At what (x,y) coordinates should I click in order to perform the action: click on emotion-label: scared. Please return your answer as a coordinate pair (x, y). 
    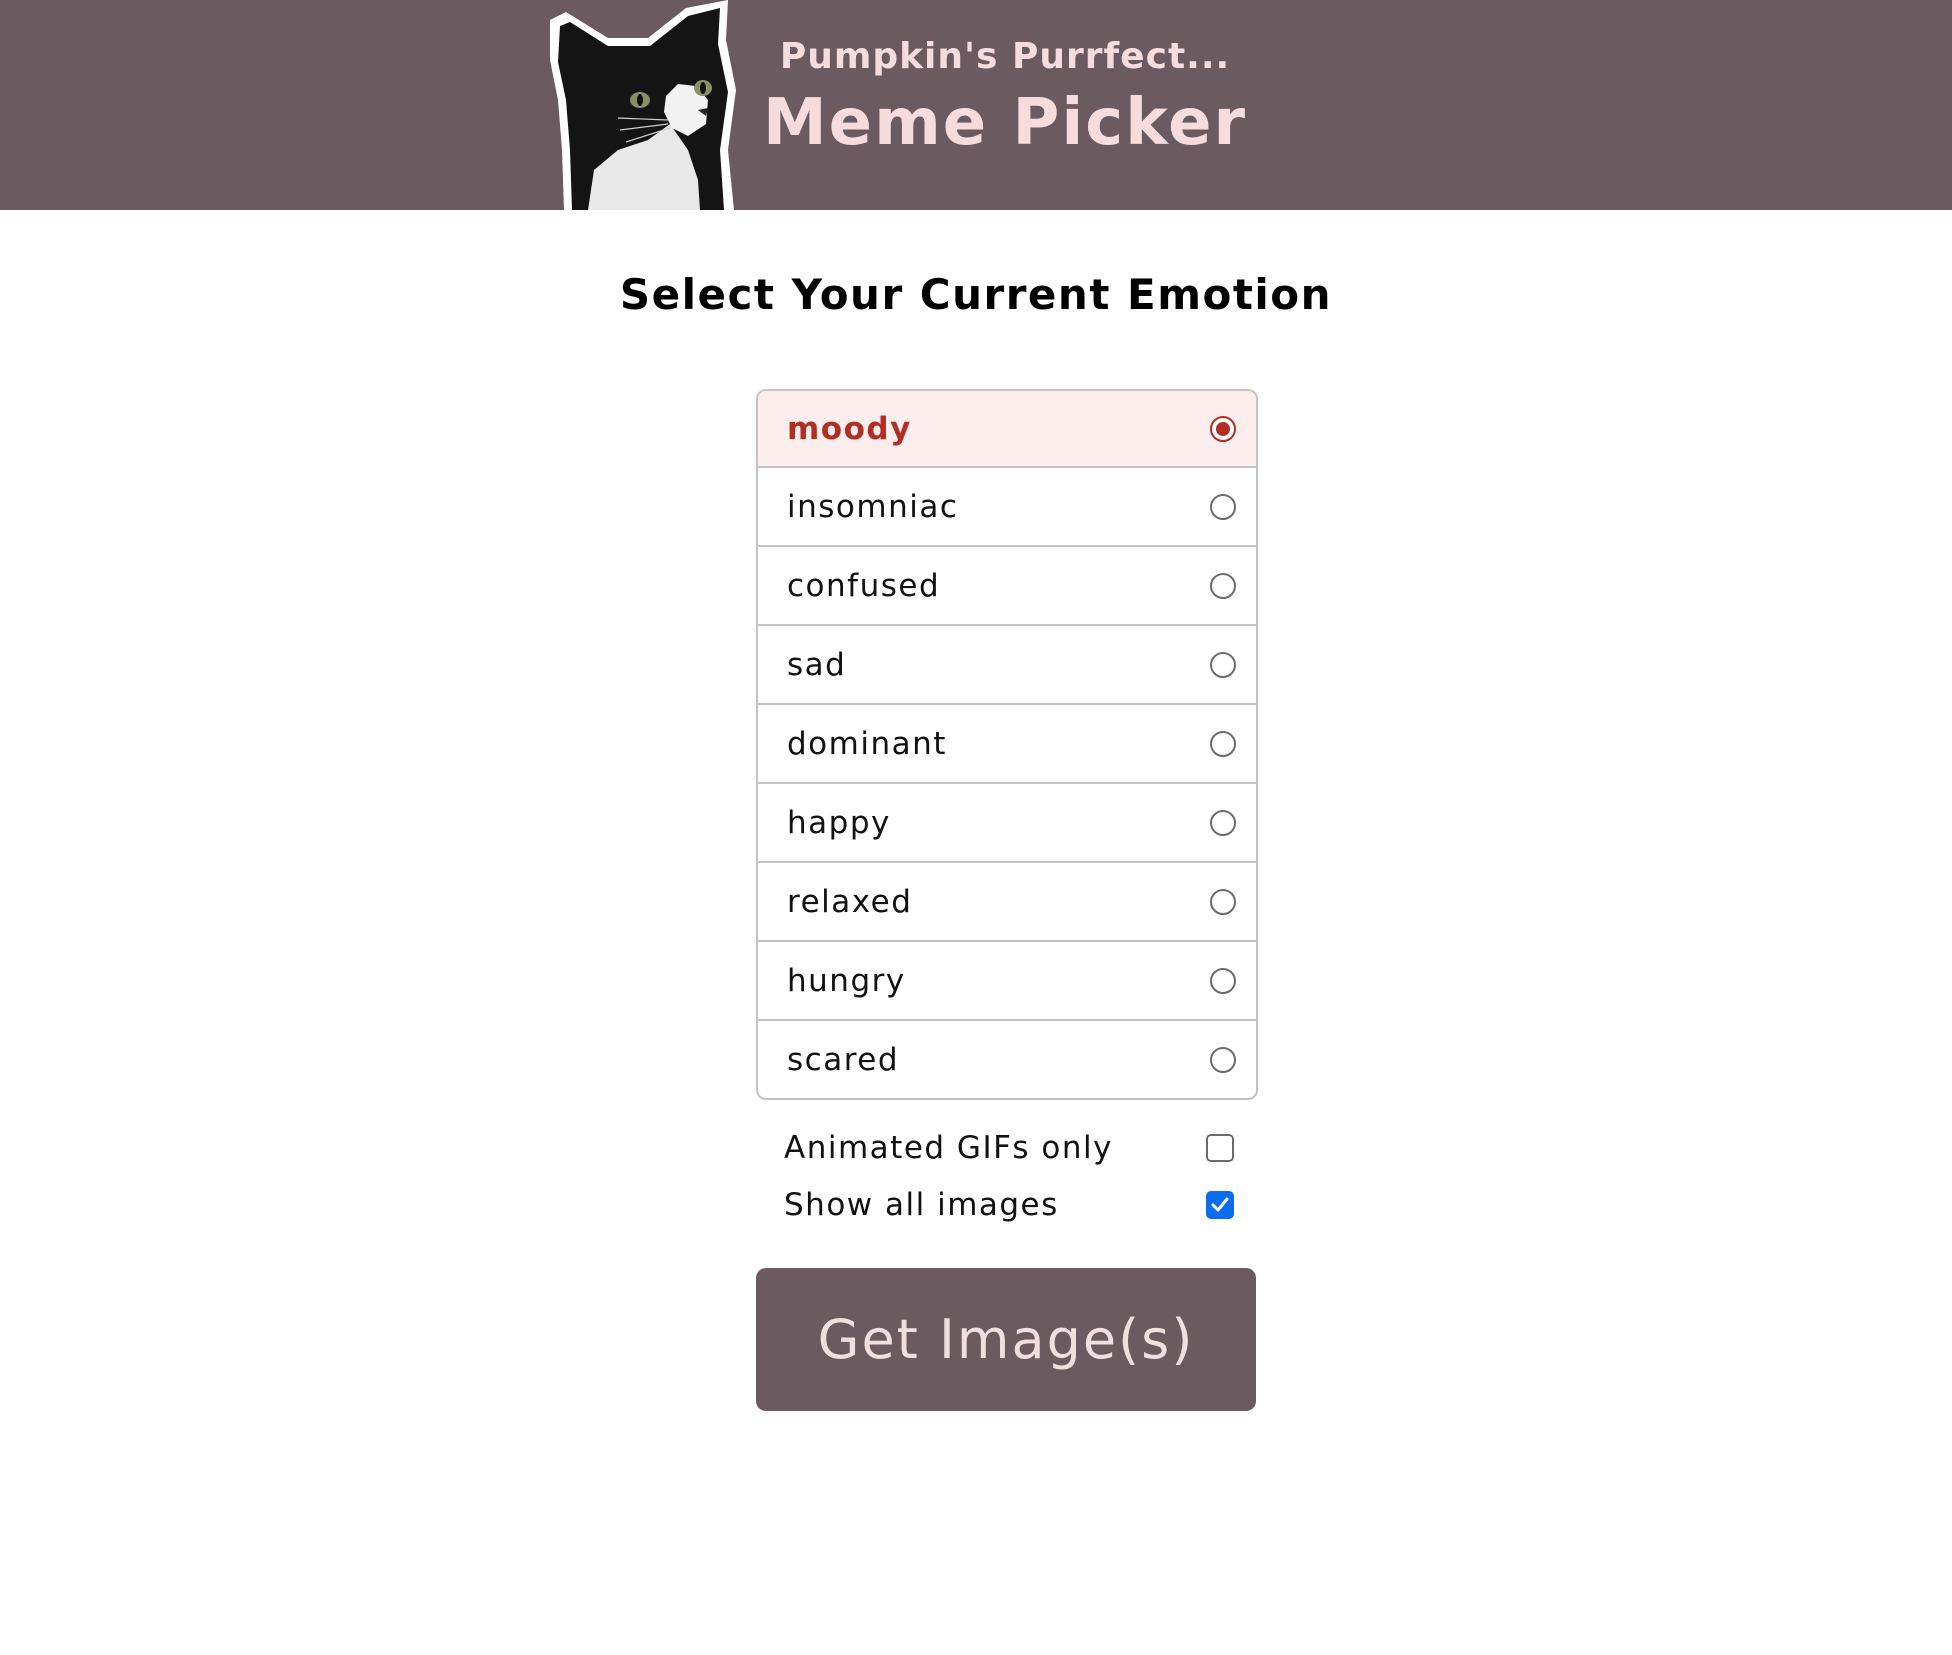
    Looking at the image, I should click on (843, 1059).